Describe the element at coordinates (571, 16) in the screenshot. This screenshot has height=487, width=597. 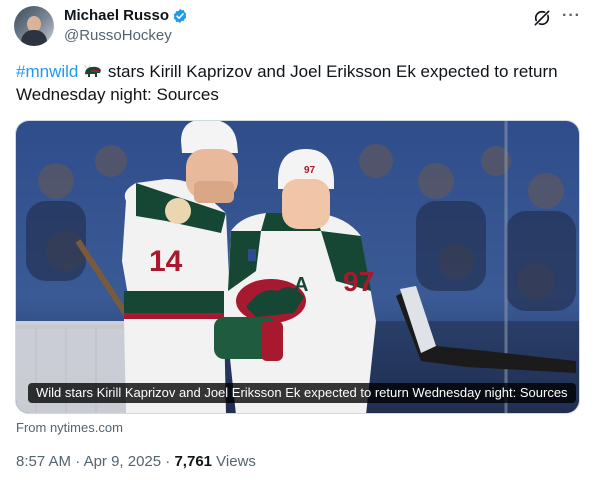
I see `more-icon: ···` at that location.